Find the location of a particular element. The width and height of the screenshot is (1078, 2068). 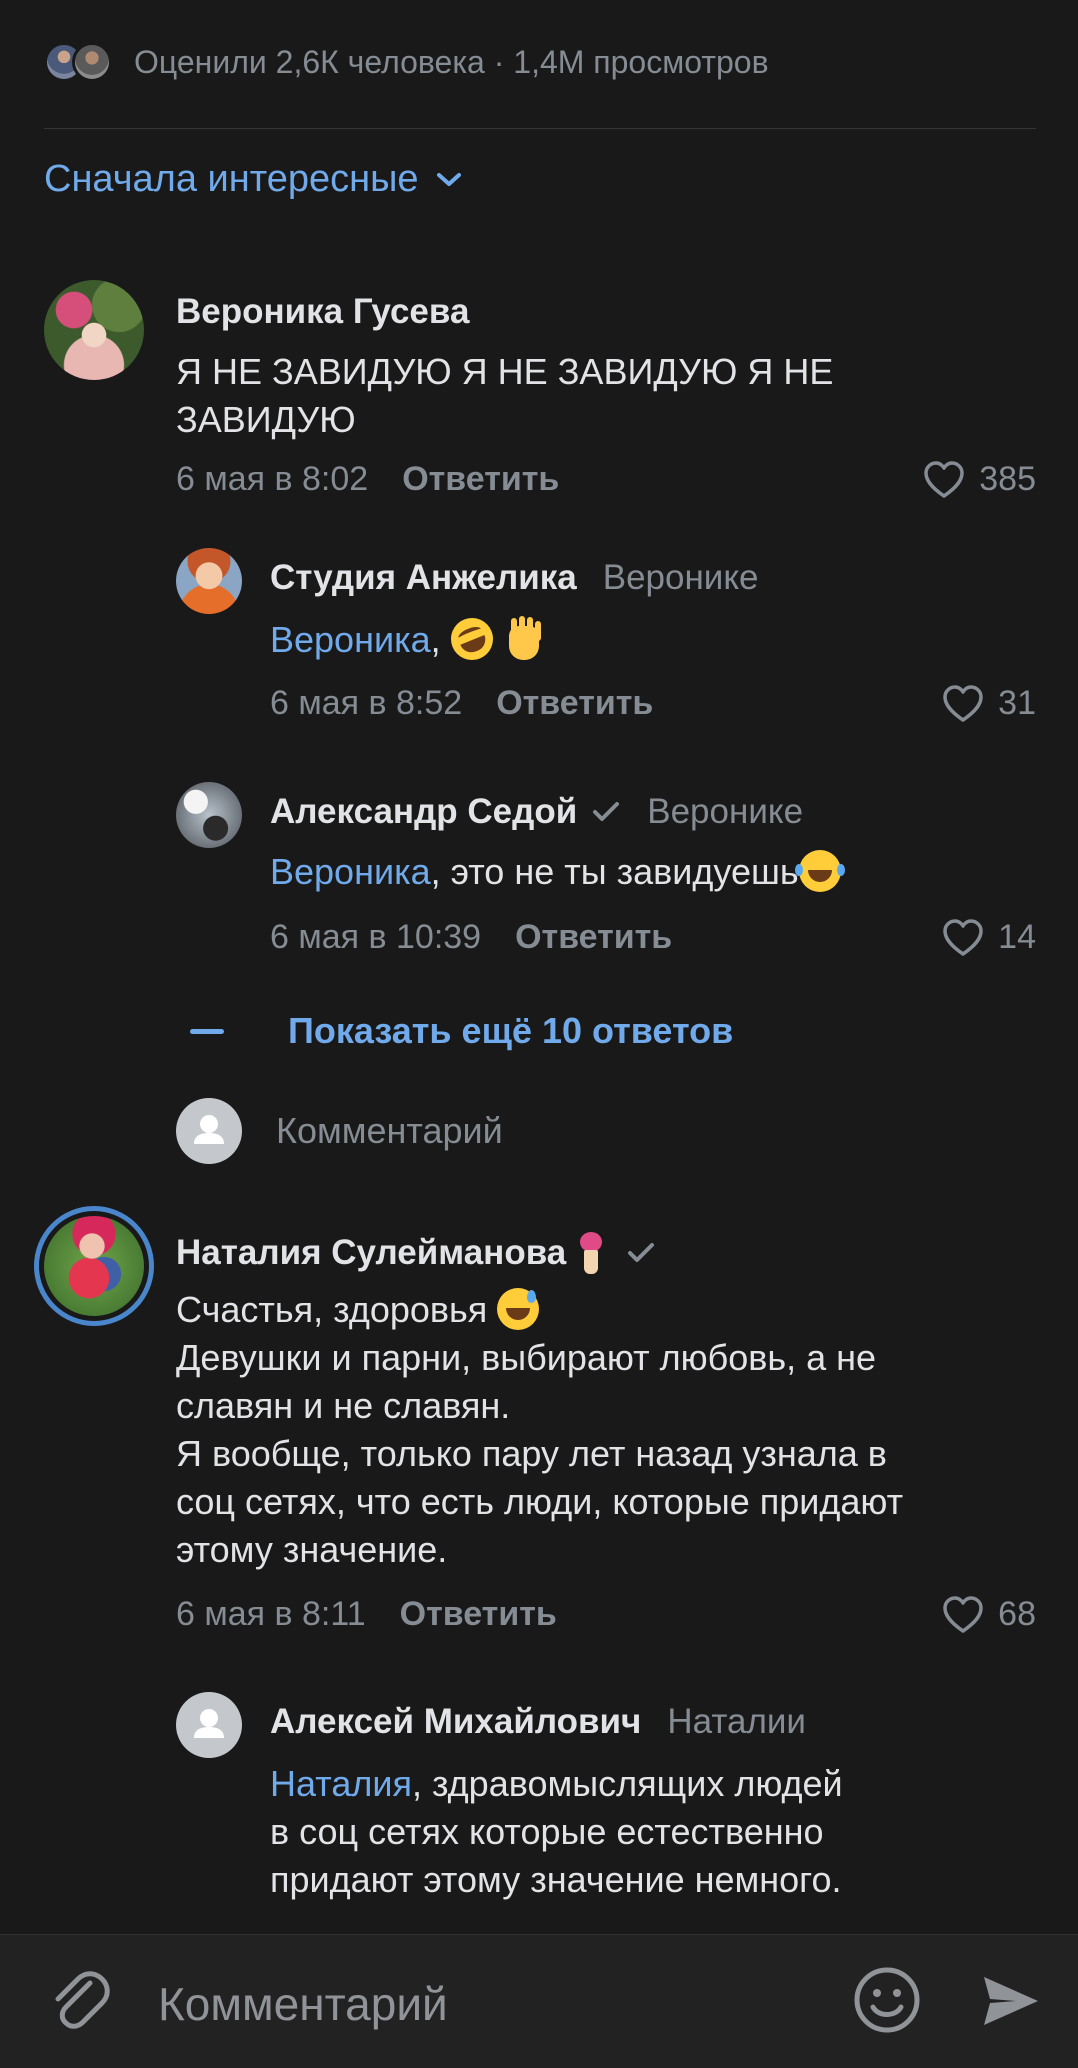

reply-author: Алексей Михайлович Наталии is located at coordinates (538, 1722).